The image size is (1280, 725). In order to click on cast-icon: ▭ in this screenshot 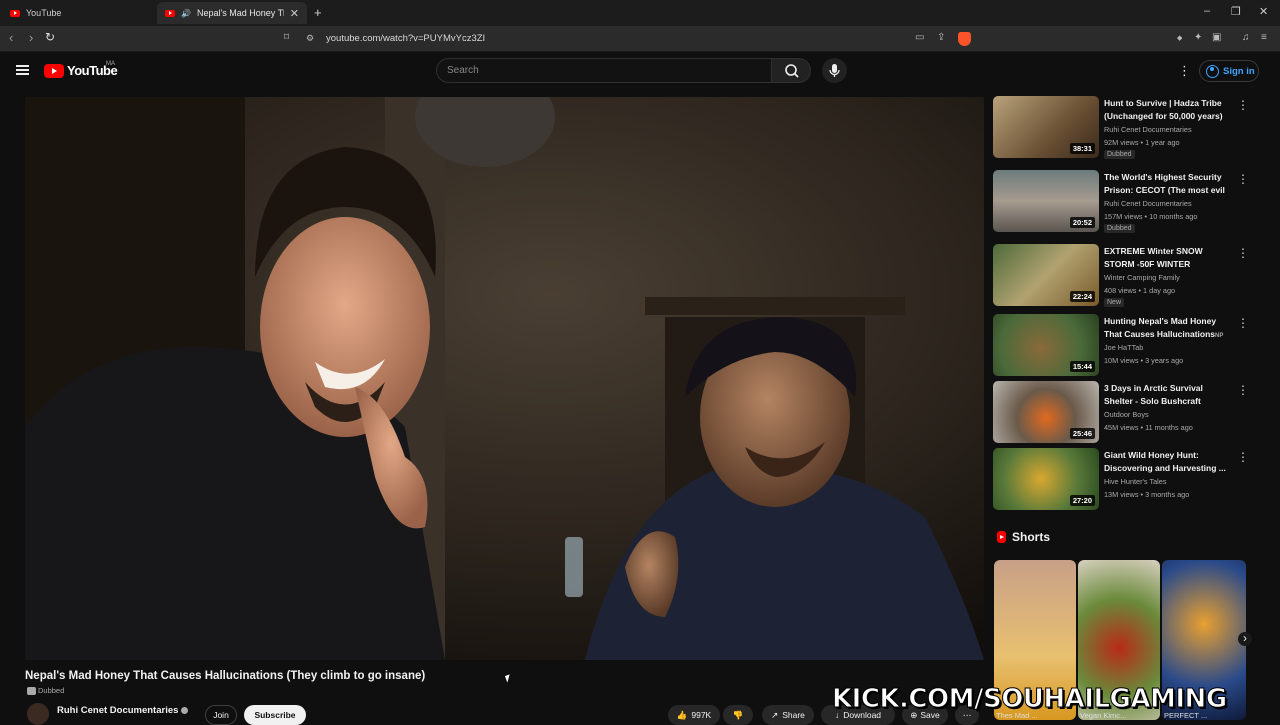, I will do `click(919, 37)`.